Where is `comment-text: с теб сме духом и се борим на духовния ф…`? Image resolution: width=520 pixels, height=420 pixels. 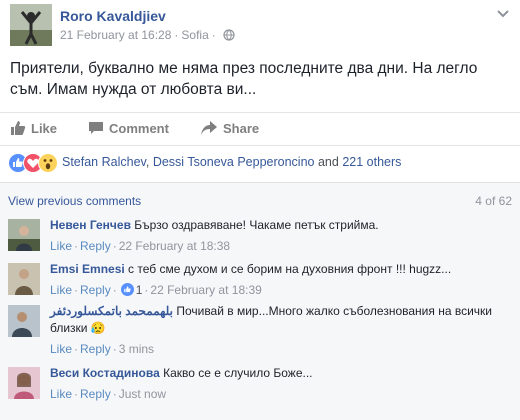 comment-text: с теб сме духом и се борим на духовния ф… is located at coordinates (290, 269).